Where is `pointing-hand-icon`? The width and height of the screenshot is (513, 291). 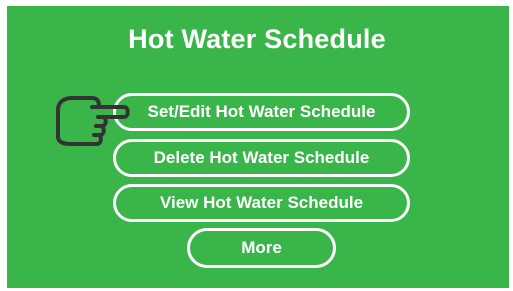 pointing-hand-icon is located at coordinates (93, 121).